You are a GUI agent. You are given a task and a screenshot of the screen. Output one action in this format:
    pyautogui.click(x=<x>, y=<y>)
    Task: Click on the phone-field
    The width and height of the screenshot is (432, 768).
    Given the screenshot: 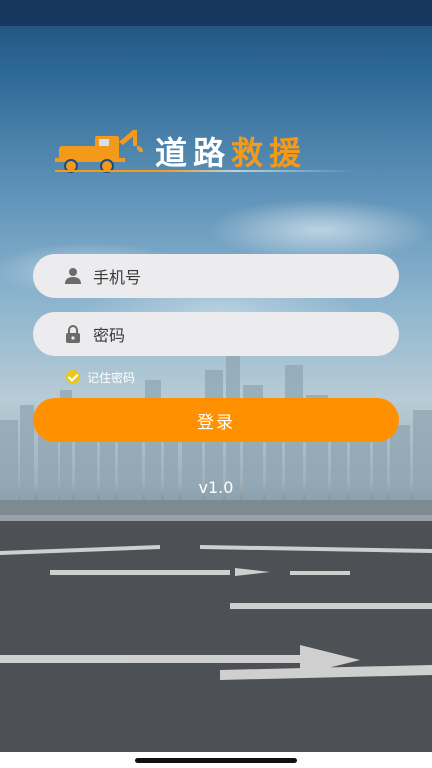 What is the action you would take?
    pyautogui.click(x=216, y=277)
    